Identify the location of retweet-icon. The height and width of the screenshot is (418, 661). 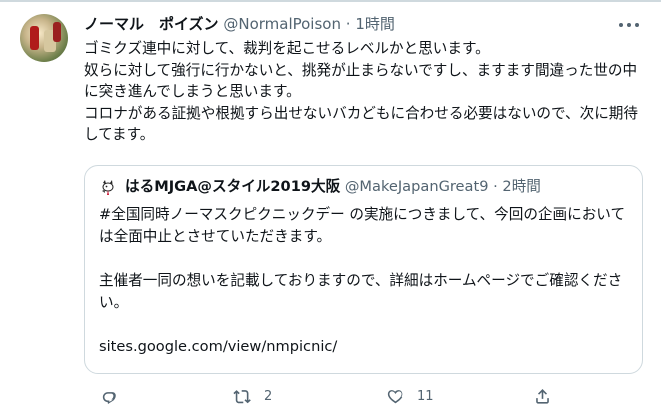
(242, 396).